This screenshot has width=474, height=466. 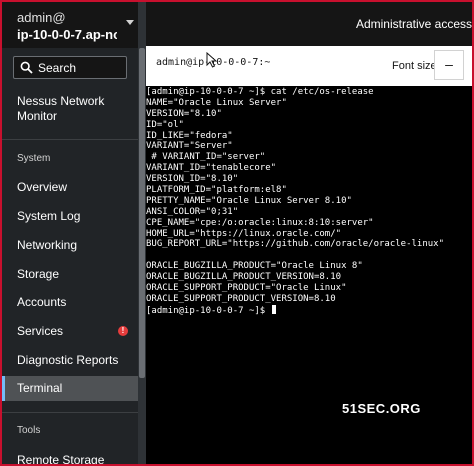 I want to click on terminal-line: VERSION_ID="8.10", so click(x=192, y=179).